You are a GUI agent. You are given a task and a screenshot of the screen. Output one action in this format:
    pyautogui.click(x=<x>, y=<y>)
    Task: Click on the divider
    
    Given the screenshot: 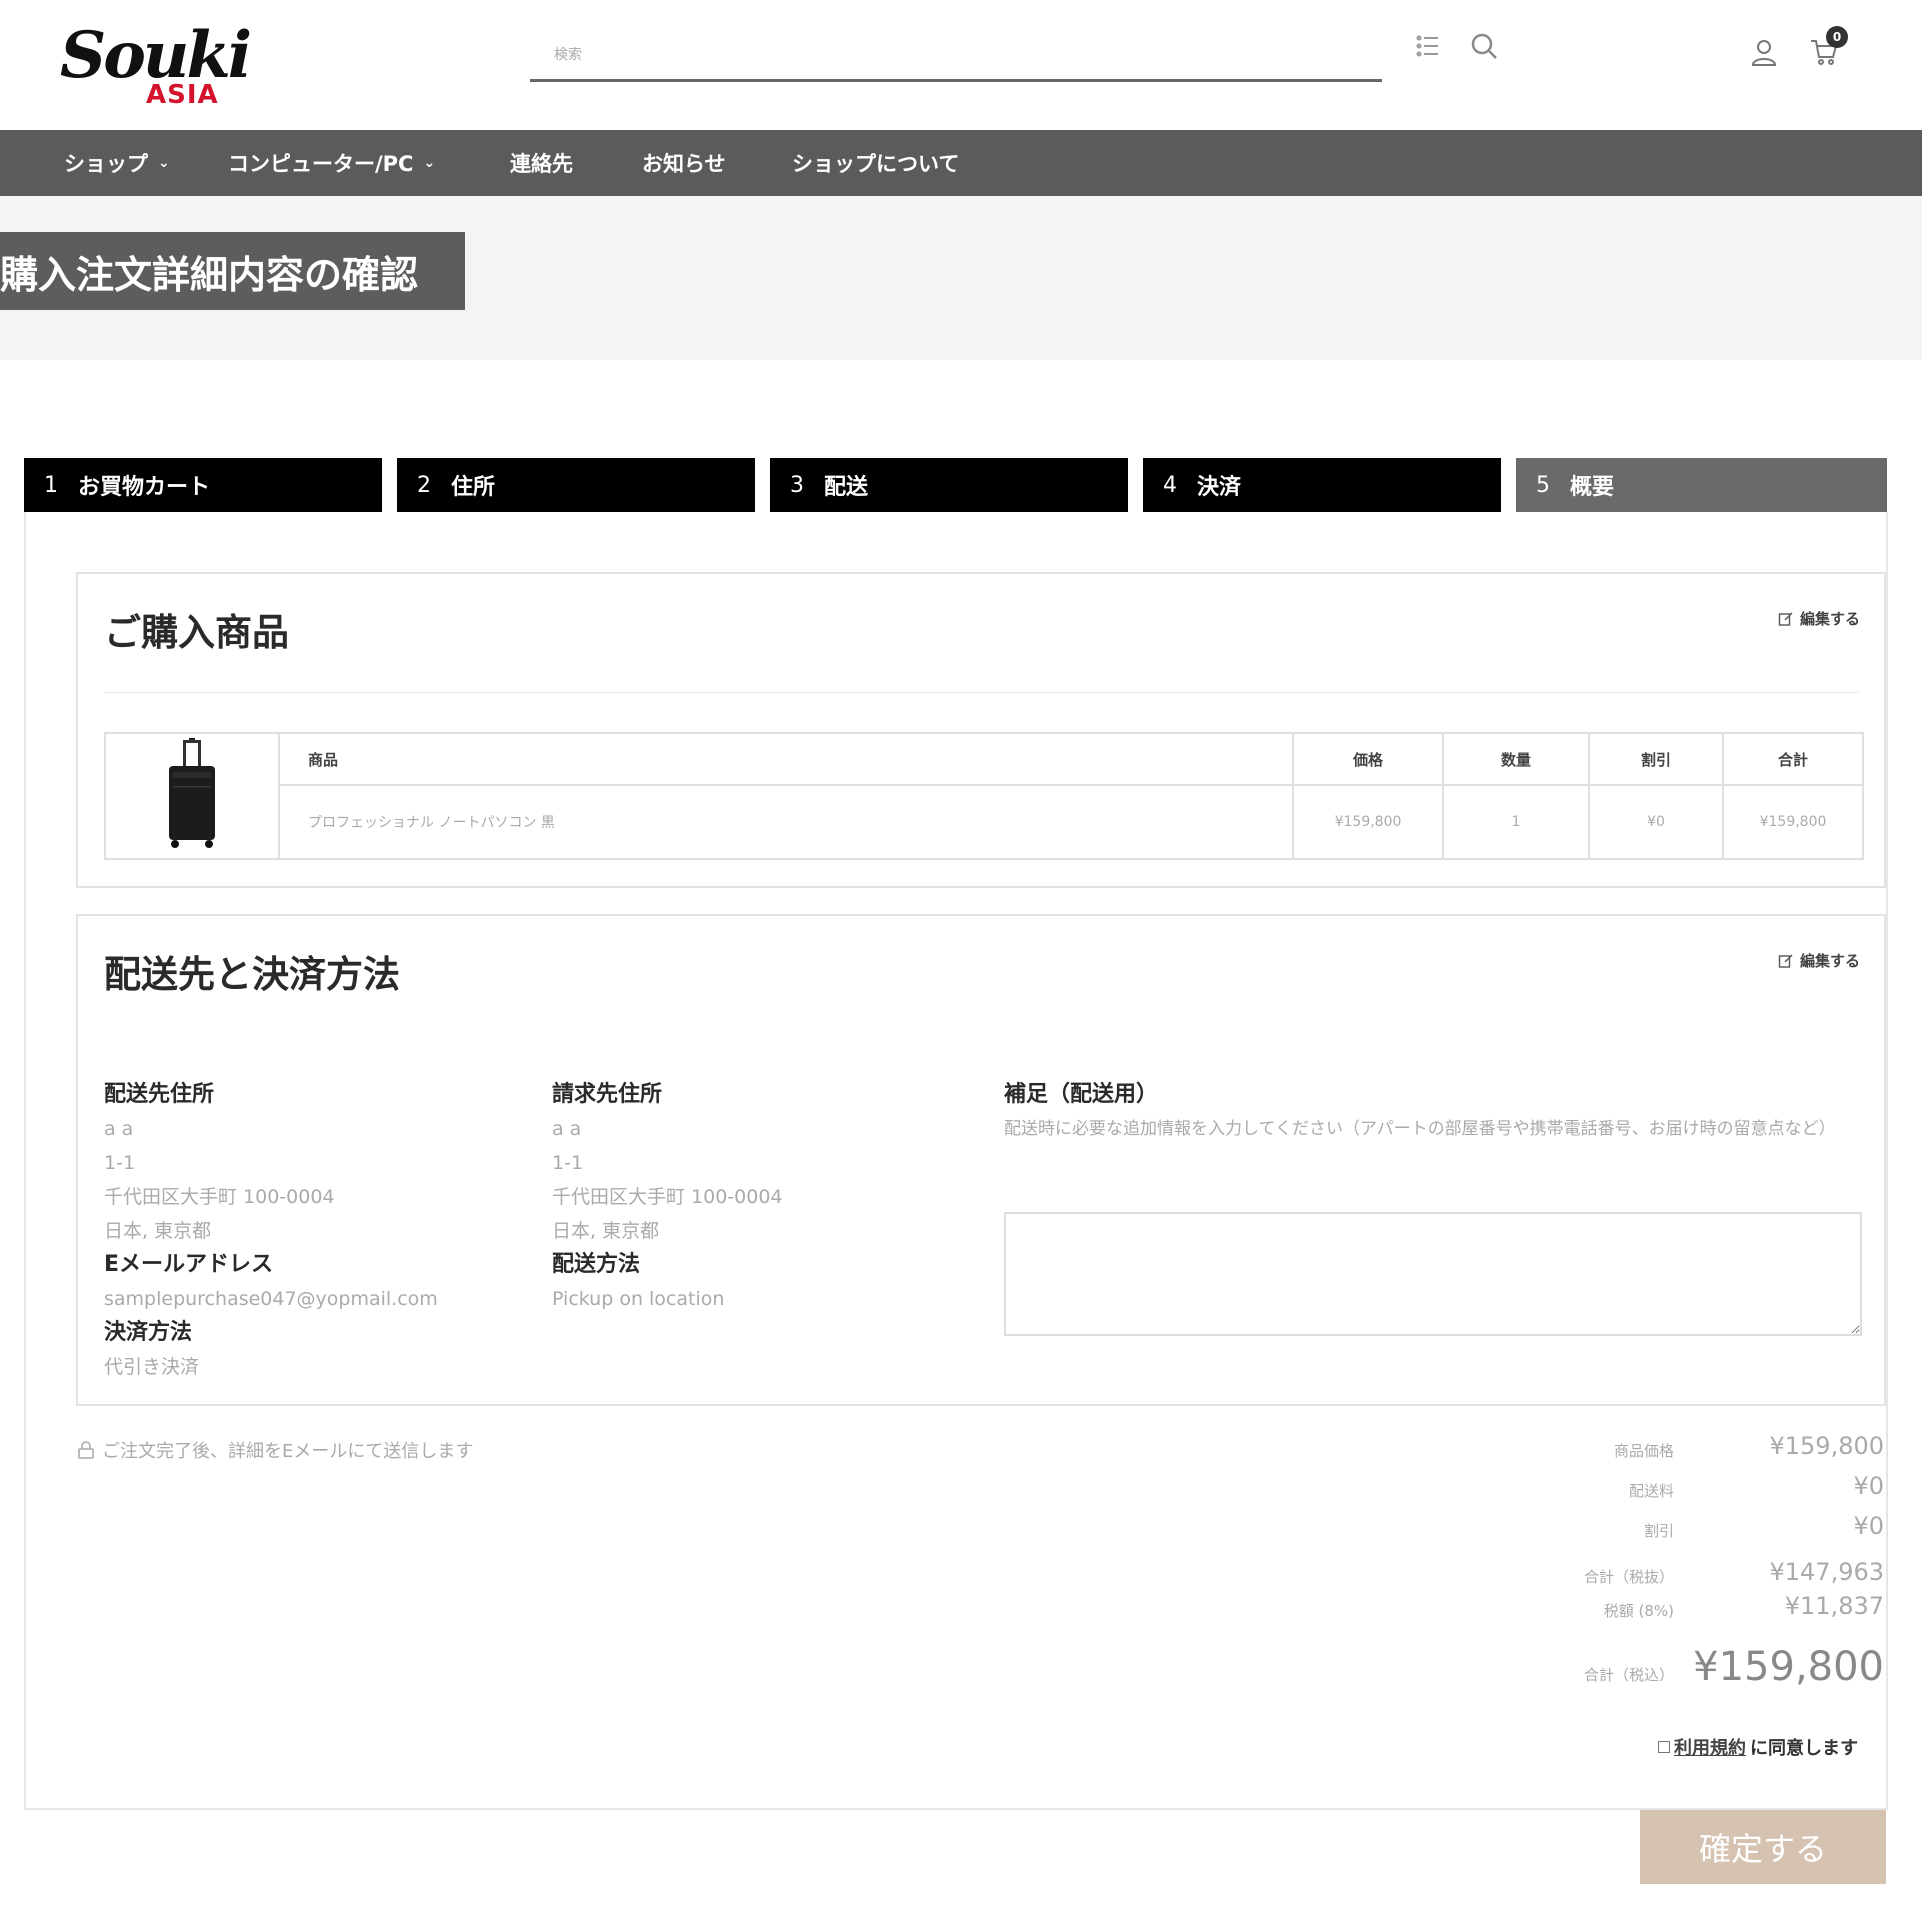 What is the action you would take?
    pyautogui.click(x=982, y=692)
    